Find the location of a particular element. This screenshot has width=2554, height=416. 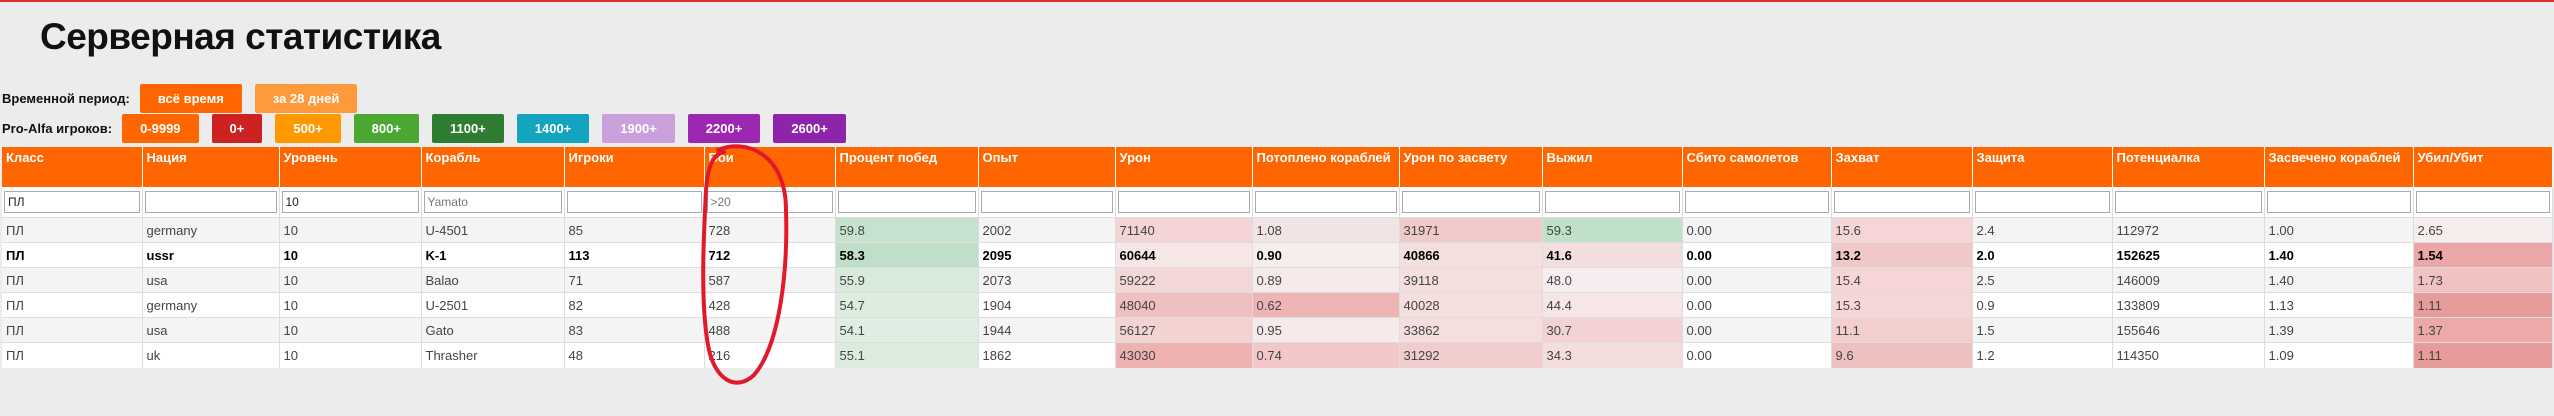

table-cell: 113 is located at coordinates (634, 255).